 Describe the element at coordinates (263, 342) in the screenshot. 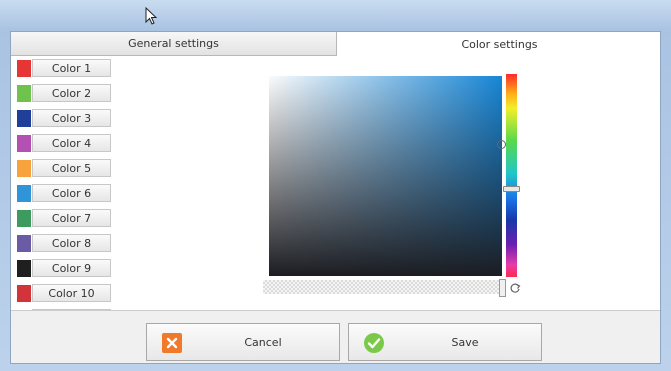

I see `cancel-button-label: Cancel` at that location.